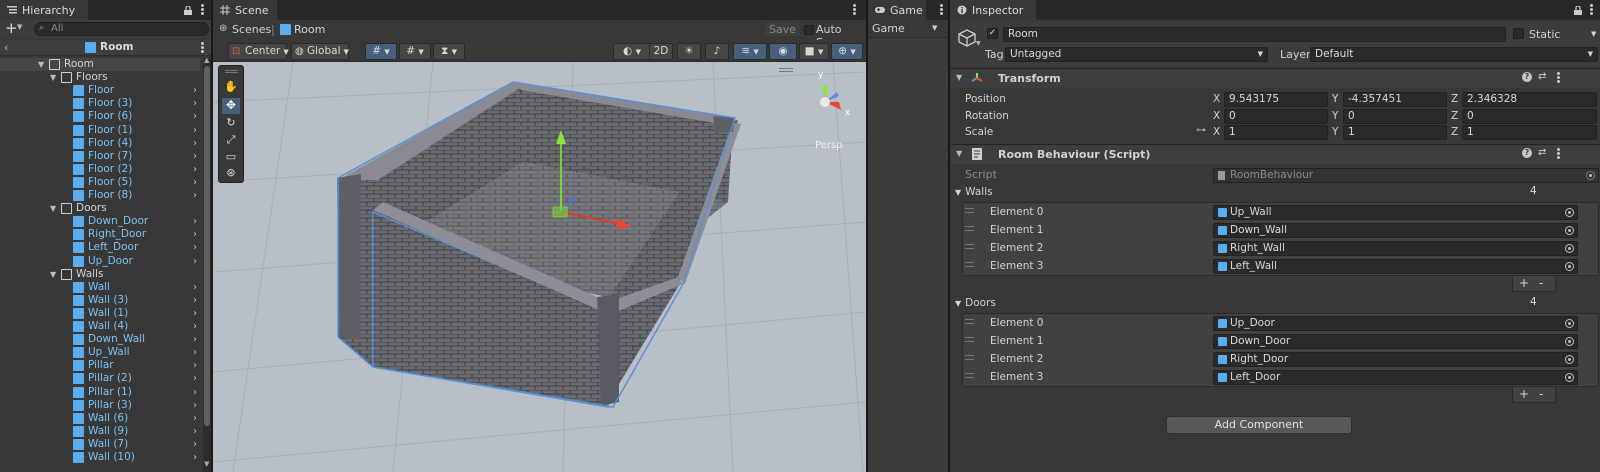  Describe the element at coordinates (1559, 78) in the screenshot. I see `transform-menu-icon` at that location.